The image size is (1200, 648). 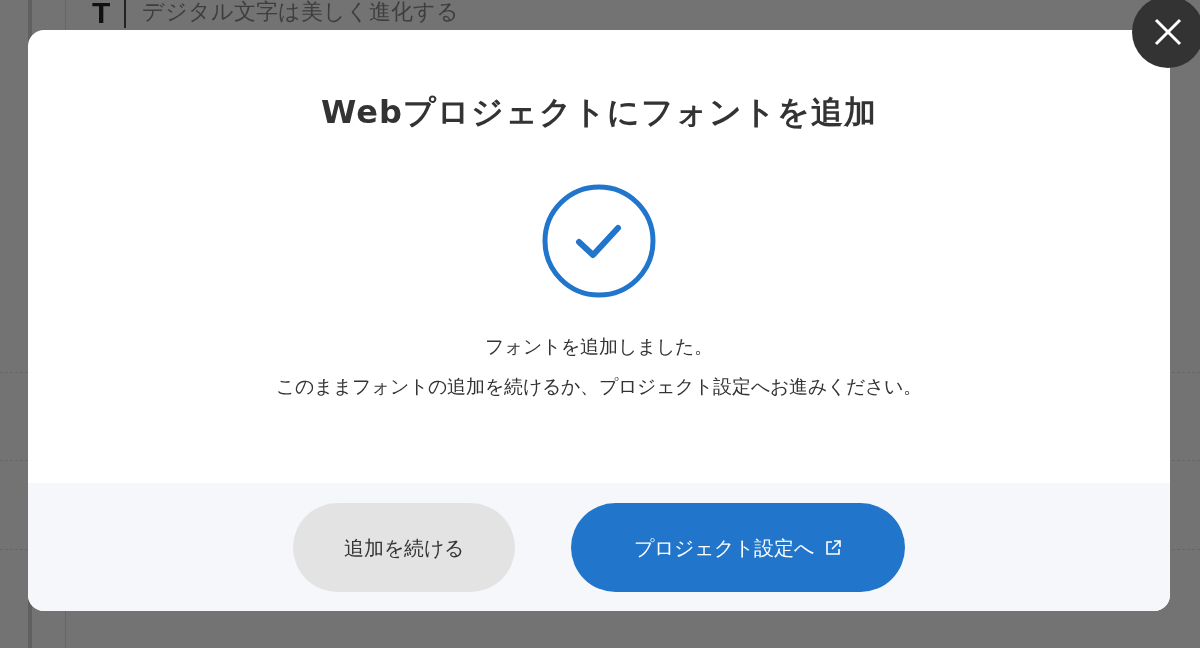 What do you see at coordinates (404, 547) in the screenshot?
I see `continue-button: 追加を続ける` at bounding box center [404, 547].